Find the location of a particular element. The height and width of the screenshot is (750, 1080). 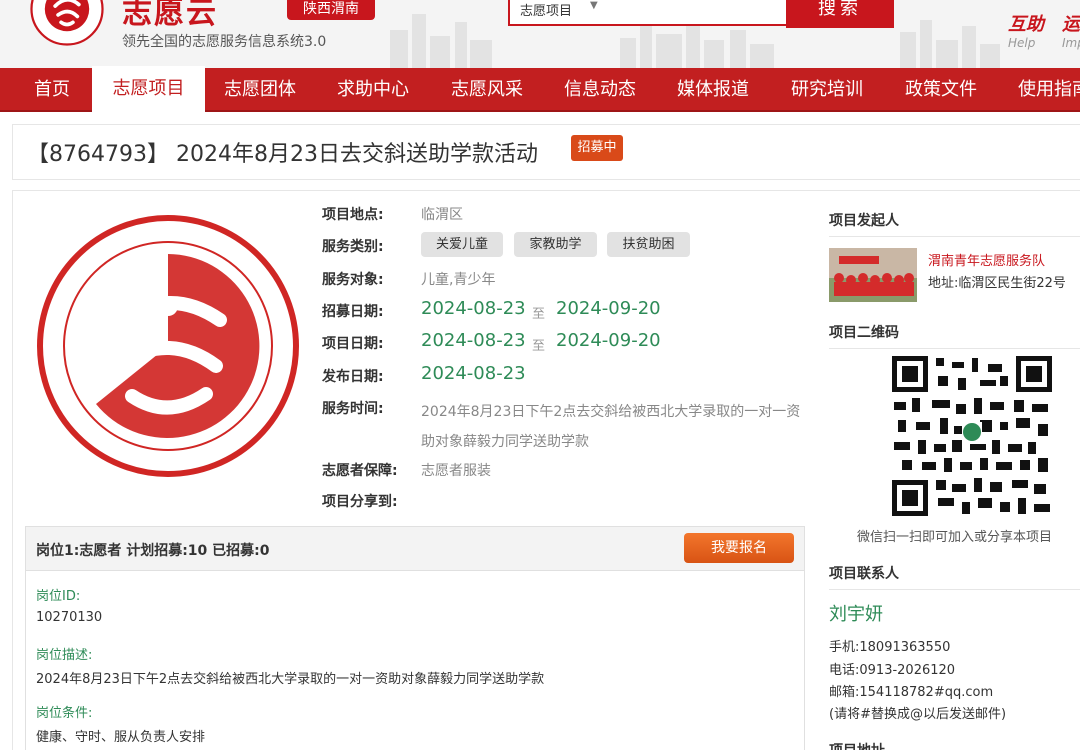

search-box: 志愿项目 ▼ is located at coordinates (648, 13).